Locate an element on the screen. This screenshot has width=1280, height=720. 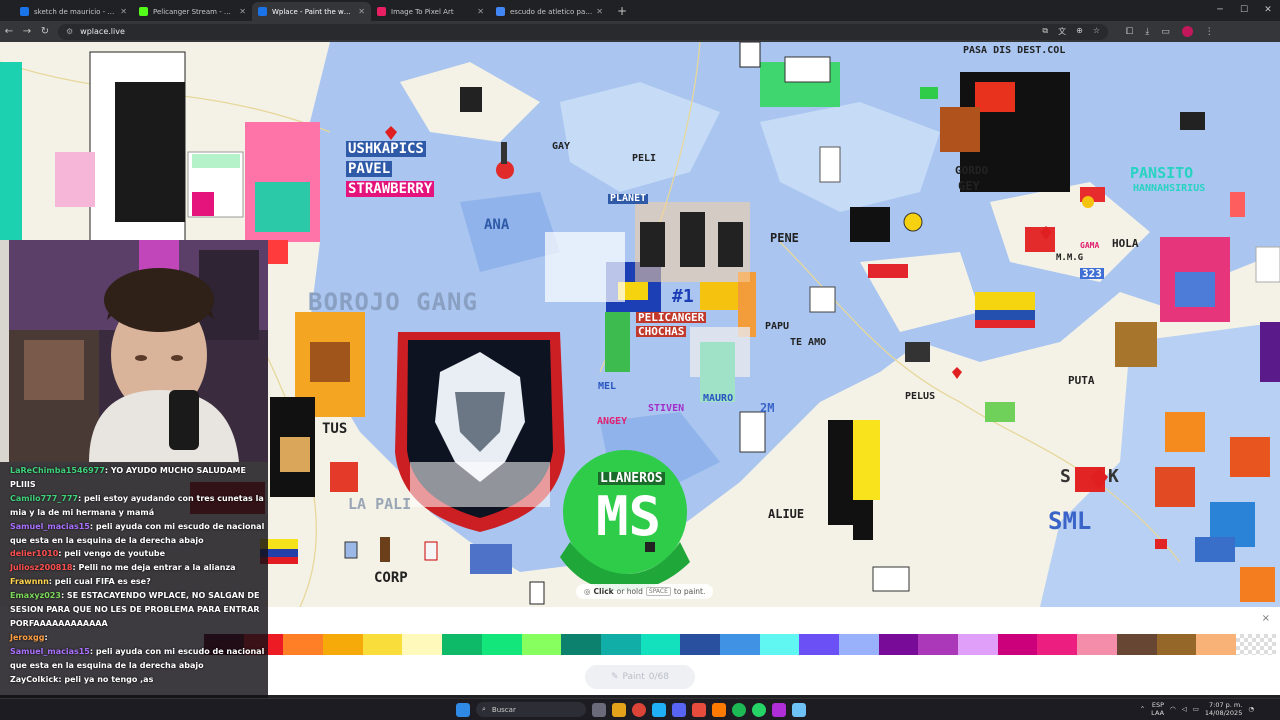
whatsapp-icon is located at coordinates (759, 709).